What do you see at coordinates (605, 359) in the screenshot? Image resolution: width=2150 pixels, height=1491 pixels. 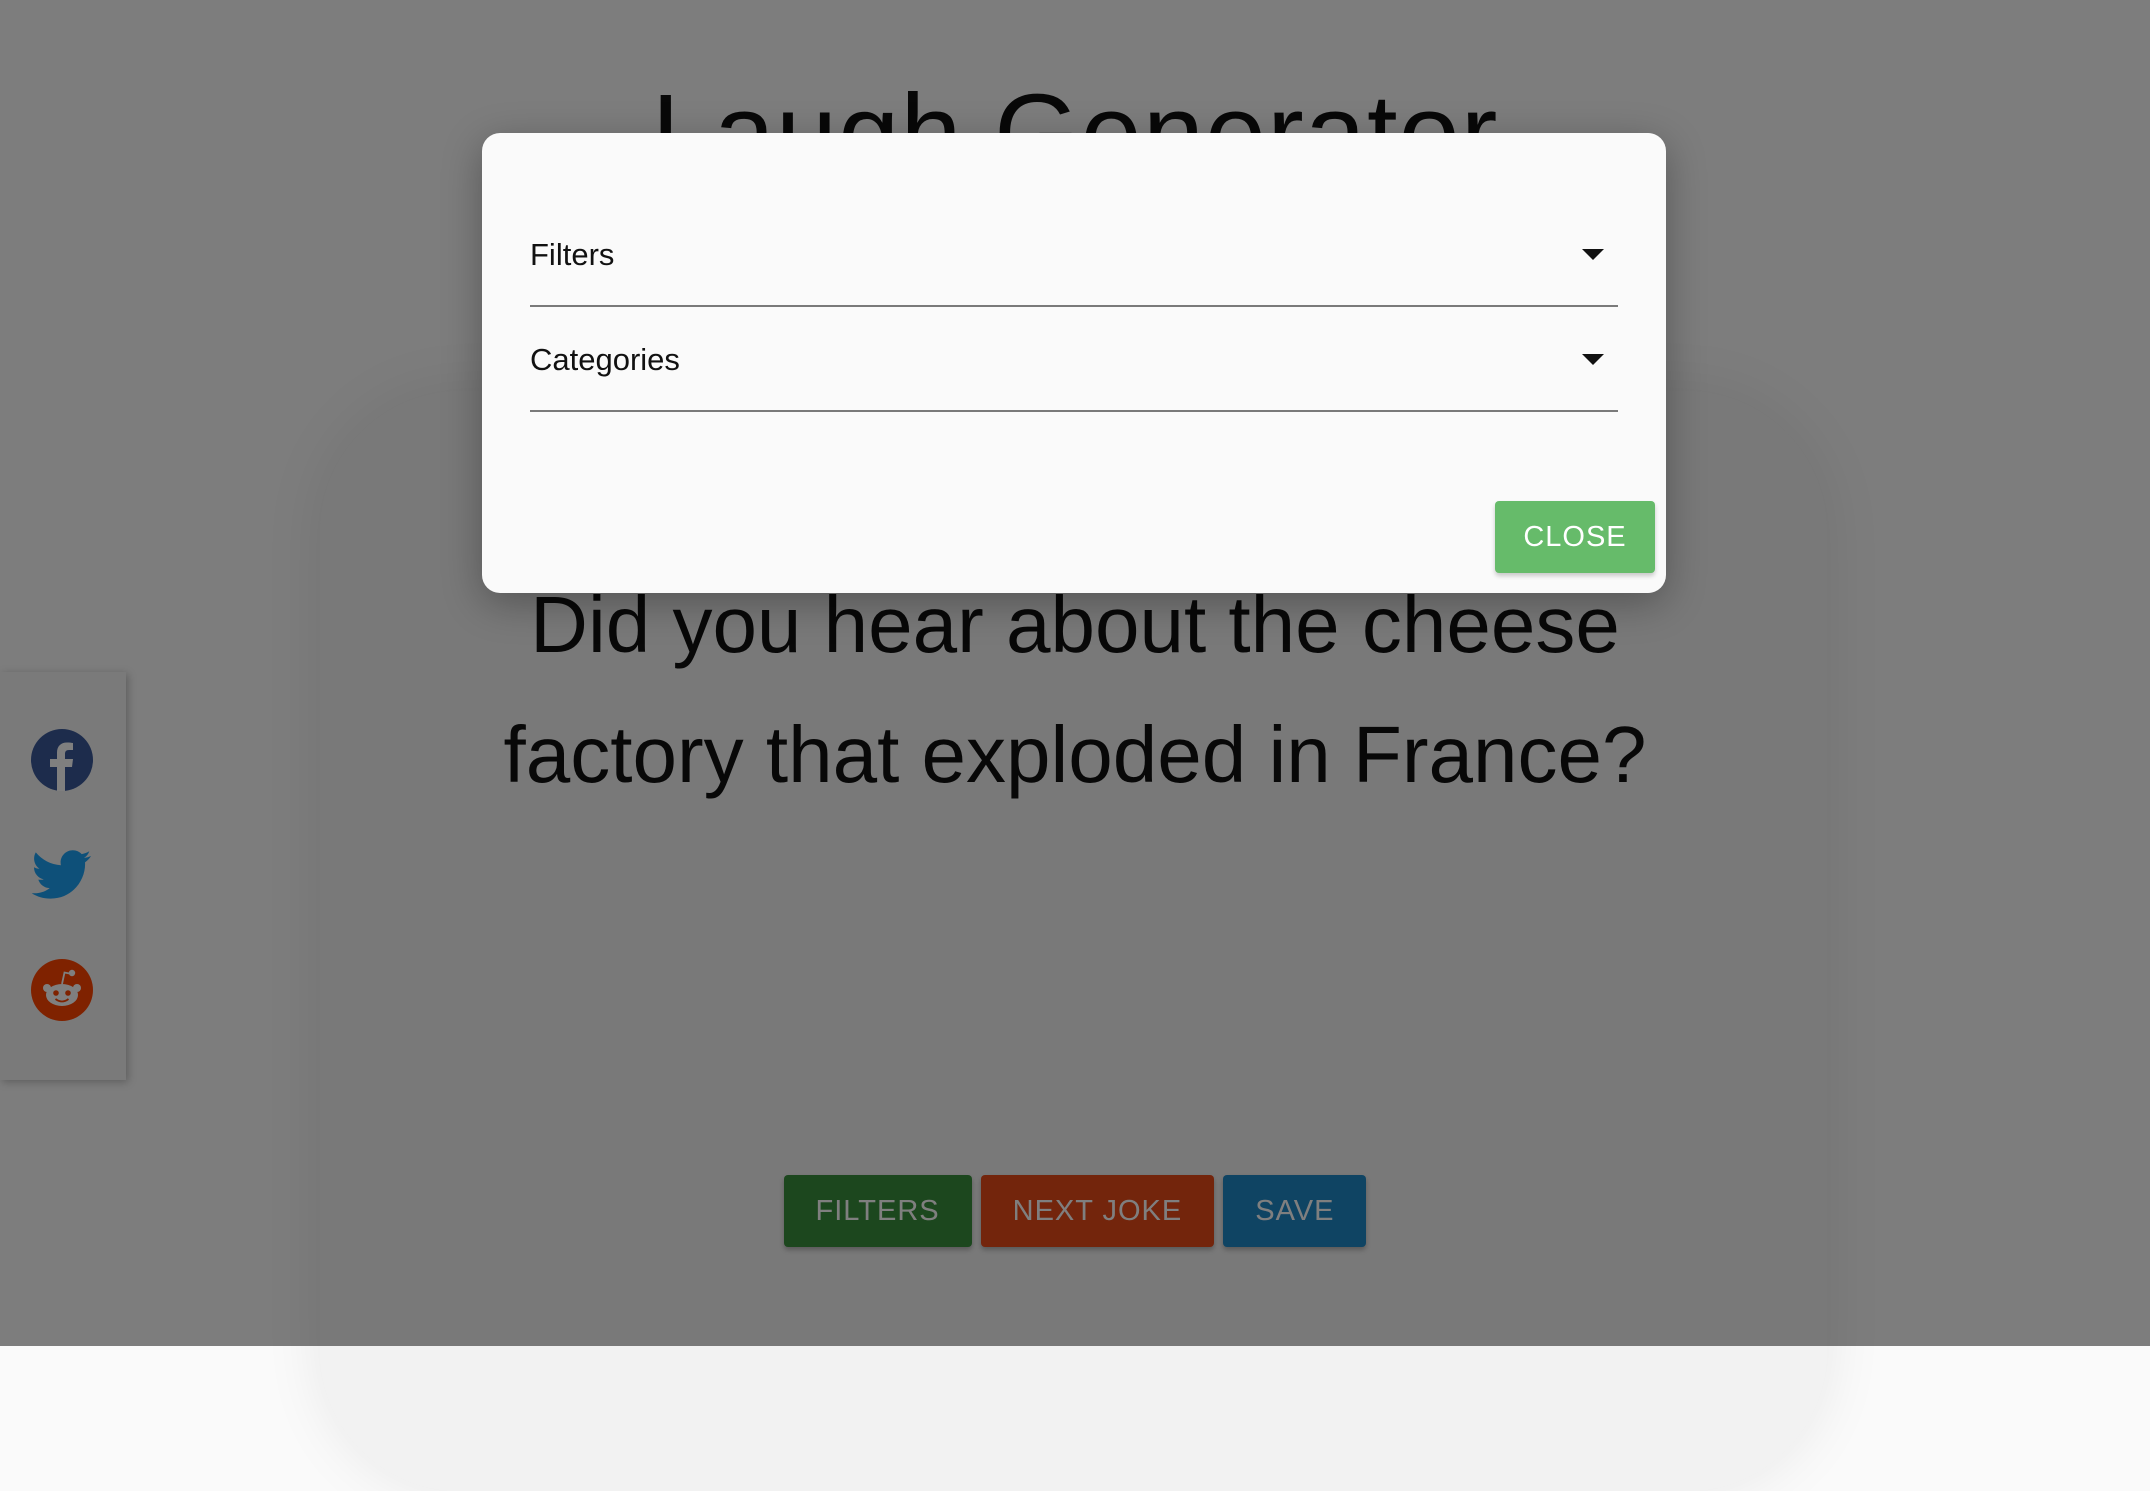 I see `categories-select-label: Categories` at bounding box center [605, 359].